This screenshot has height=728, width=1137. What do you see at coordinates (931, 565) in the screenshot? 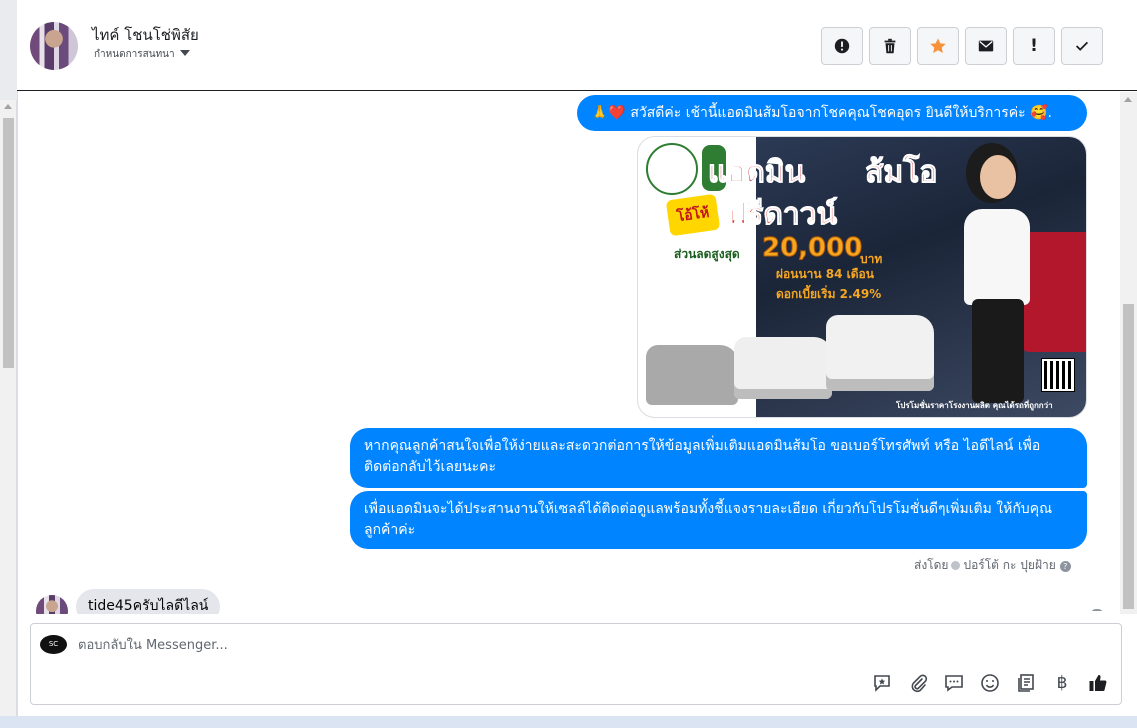
I see `sent-by-label: ส่งโดย` at bounding box center [931, 565].